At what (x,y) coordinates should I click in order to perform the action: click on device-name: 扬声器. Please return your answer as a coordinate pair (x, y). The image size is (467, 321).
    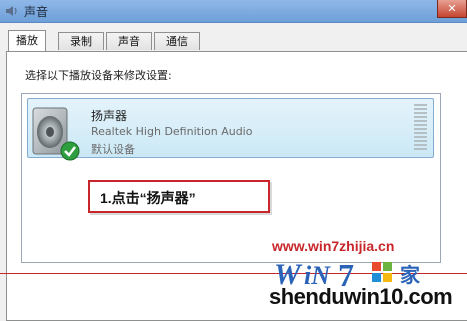
    Looking at the image, I should click on (109, 116).